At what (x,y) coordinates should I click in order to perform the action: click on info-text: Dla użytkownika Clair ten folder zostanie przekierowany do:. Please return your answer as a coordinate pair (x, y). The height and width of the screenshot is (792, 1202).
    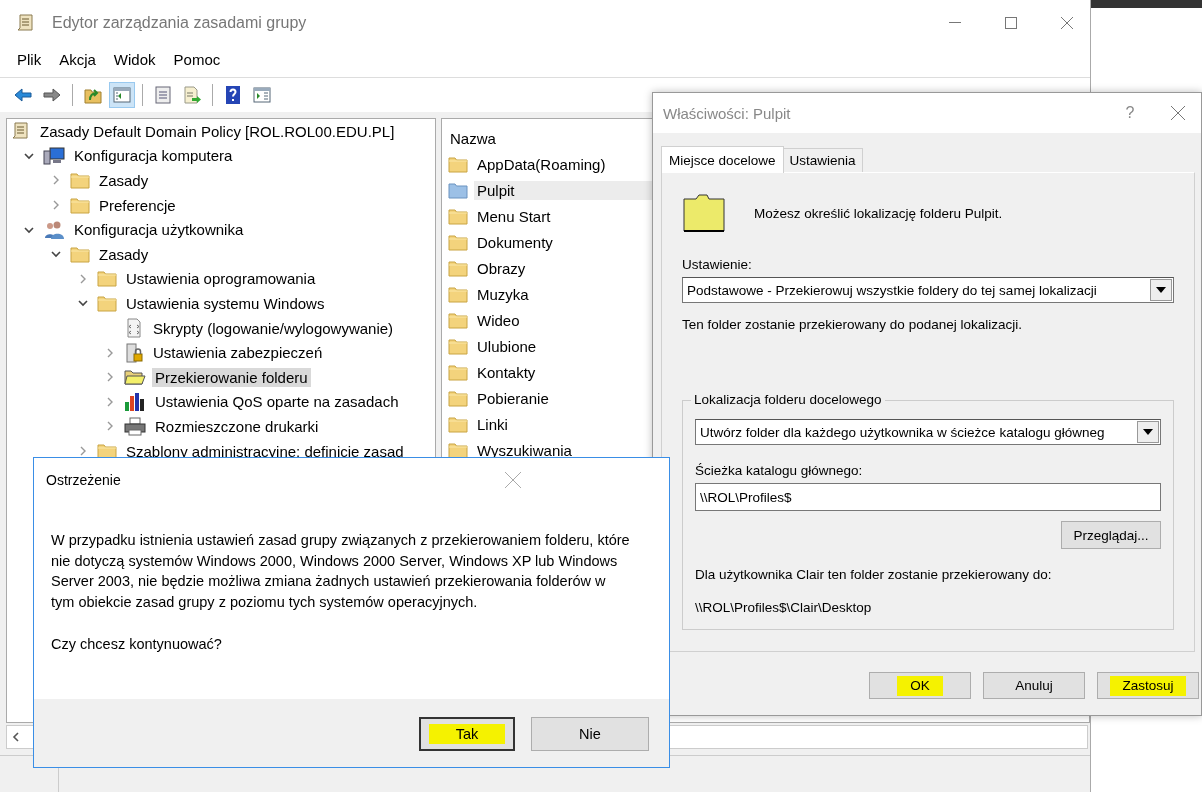
    Looking at the image, I should click on (874, 574).